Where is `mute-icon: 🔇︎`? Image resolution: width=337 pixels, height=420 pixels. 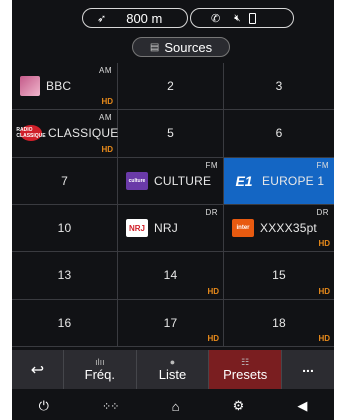 mute-icon: 🔇︎ is located at coordinates (237, 18).